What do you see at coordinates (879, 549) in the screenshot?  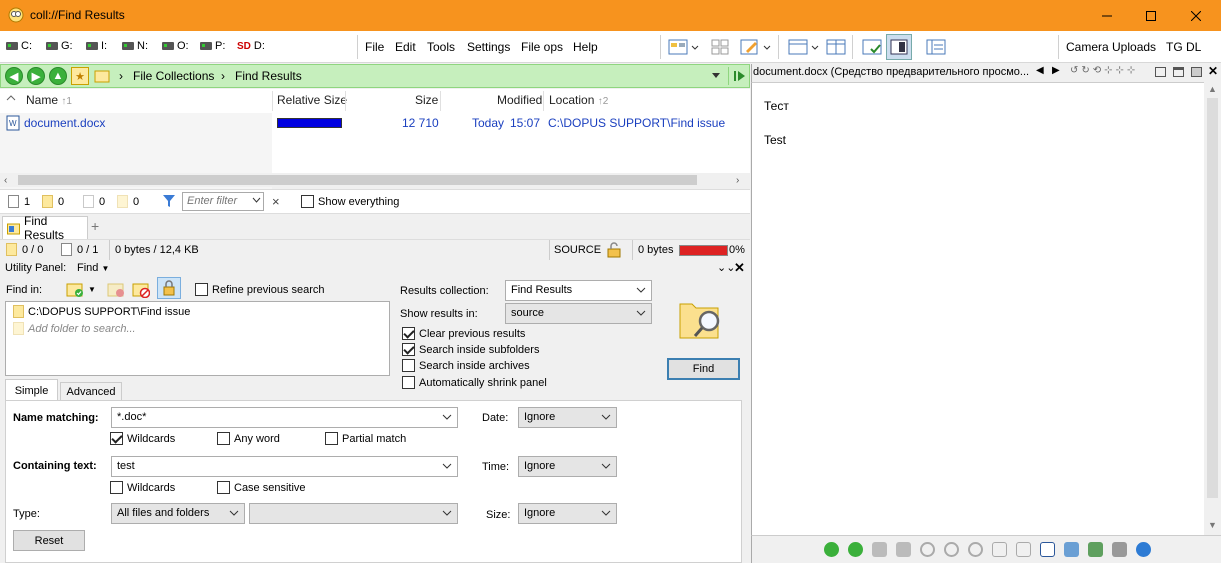 I see `fit-page-icon` at bounding box center [879, 549].